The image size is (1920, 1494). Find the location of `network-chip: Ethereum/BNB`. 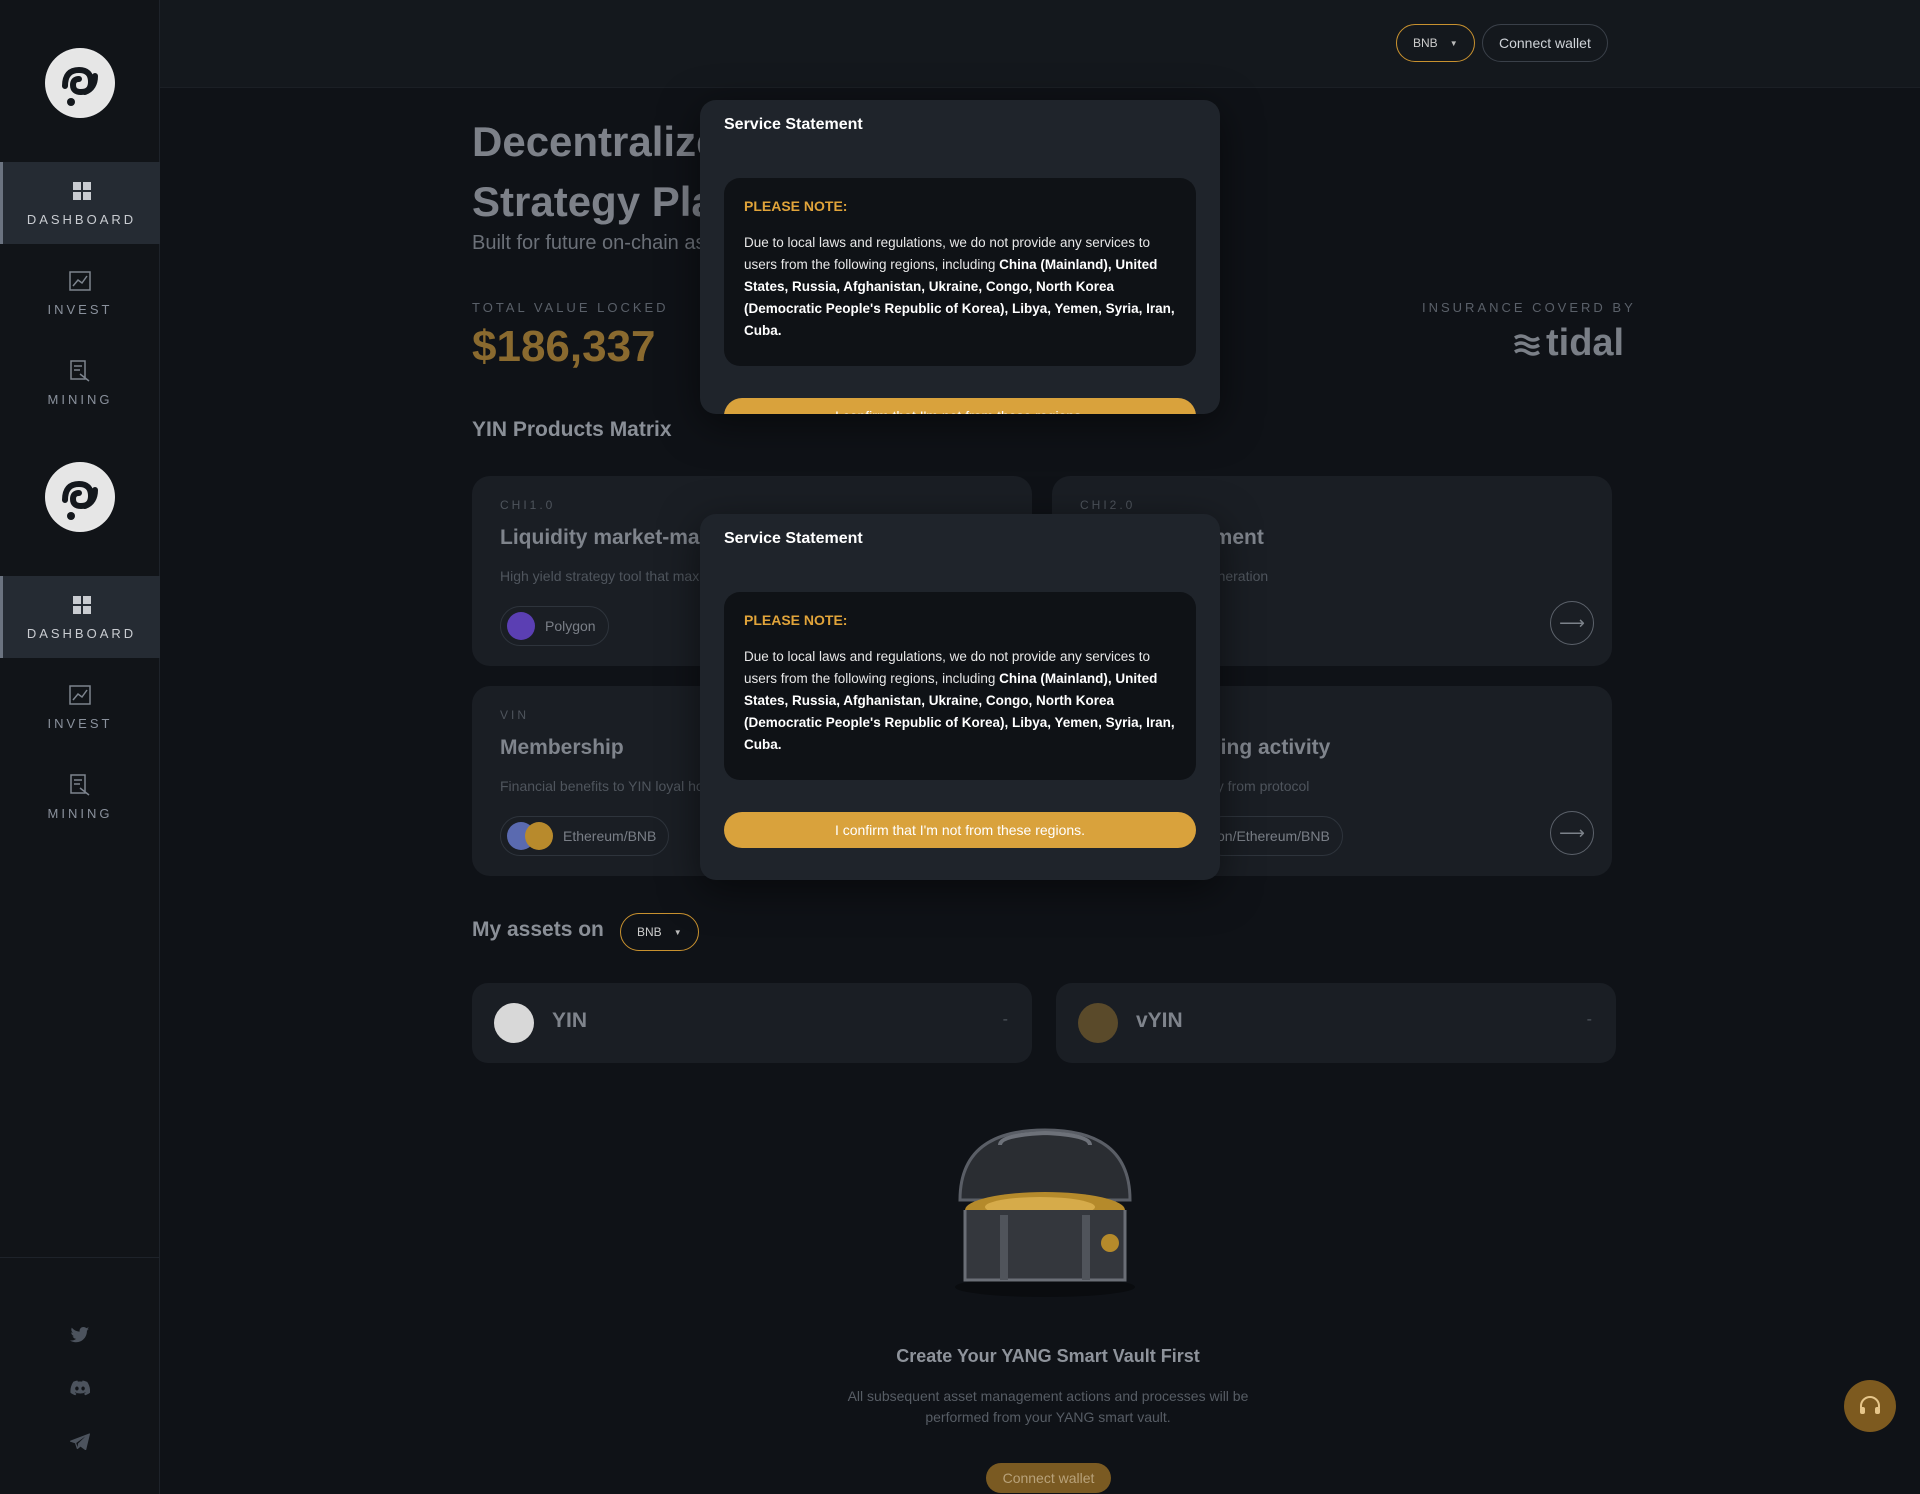

network-chip: Ethereum/BNB is located at coordinates (585, 836).